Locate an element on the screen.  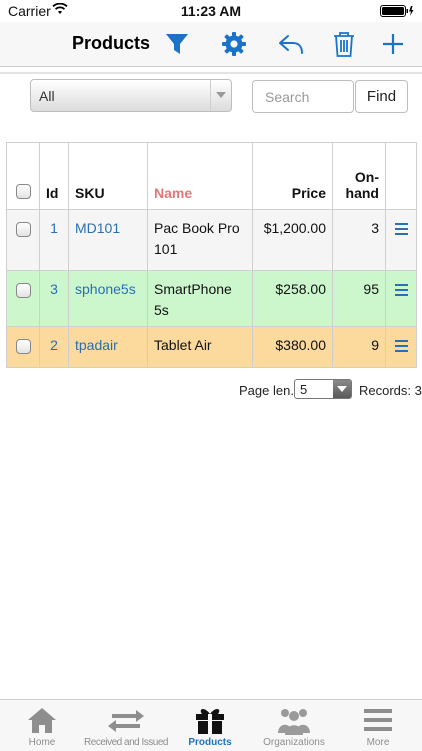
status-time: 11:23 AM is located at coordinates (211, 11).